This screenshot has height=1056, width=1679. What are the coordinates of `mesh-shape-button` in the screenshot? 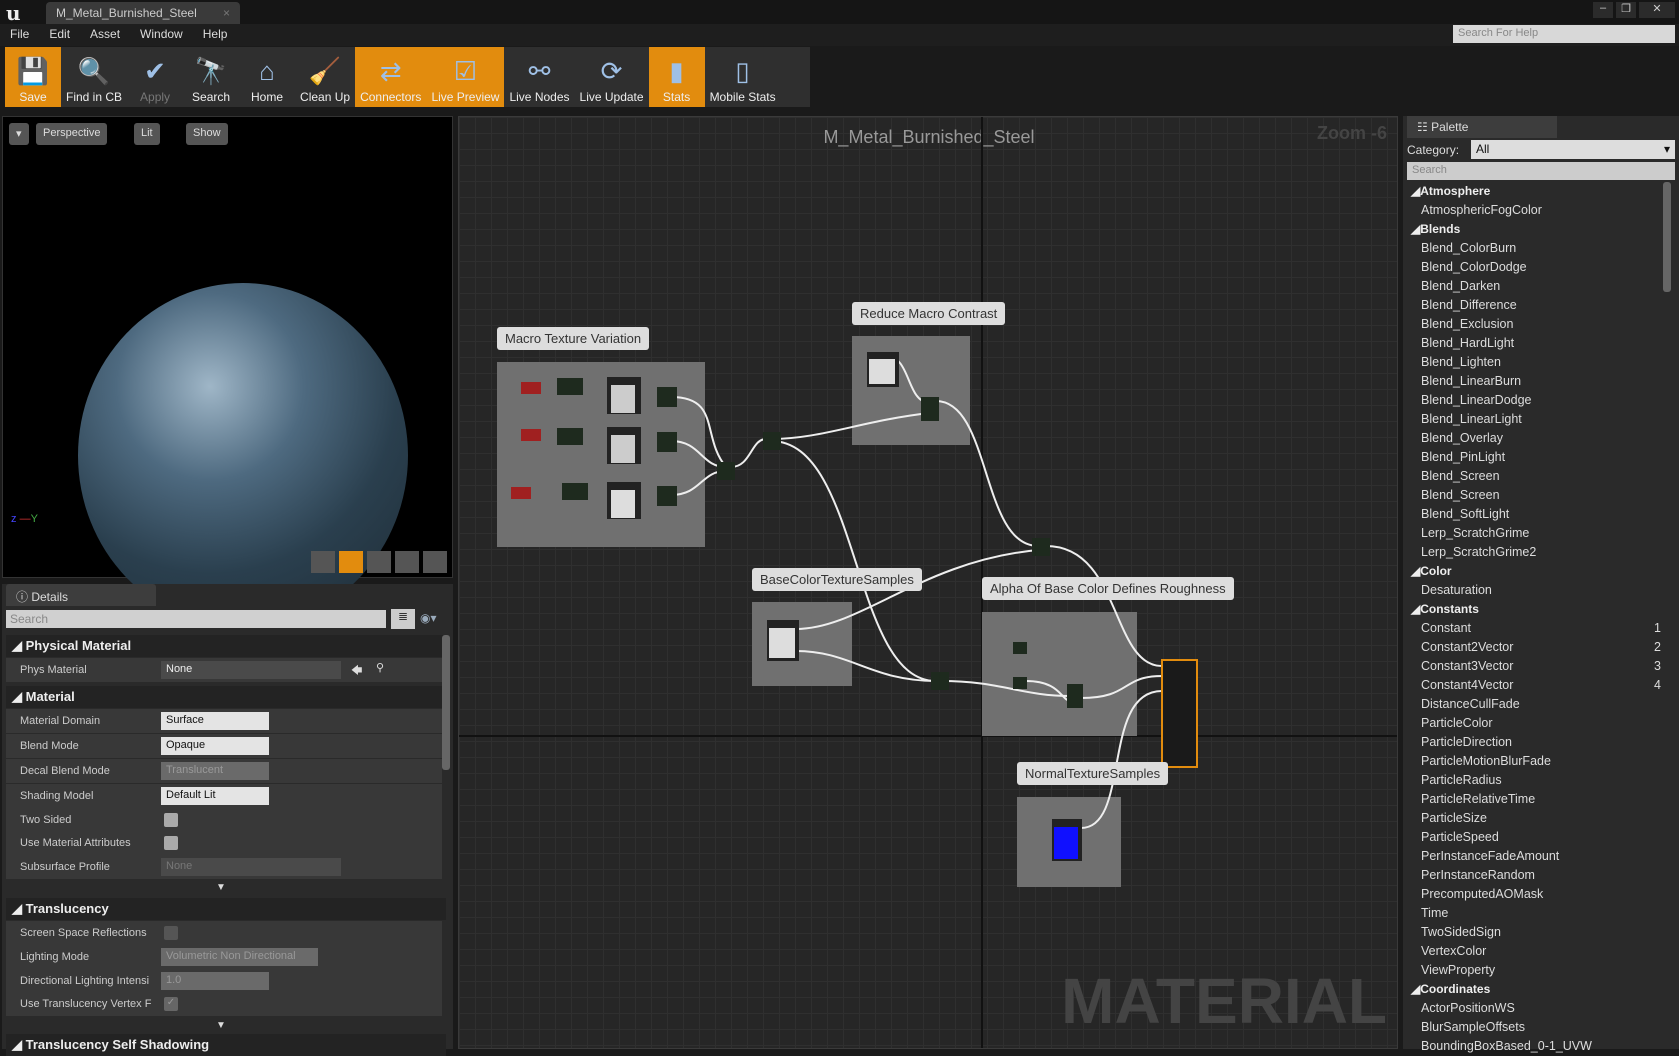 It's located at (435, 562).